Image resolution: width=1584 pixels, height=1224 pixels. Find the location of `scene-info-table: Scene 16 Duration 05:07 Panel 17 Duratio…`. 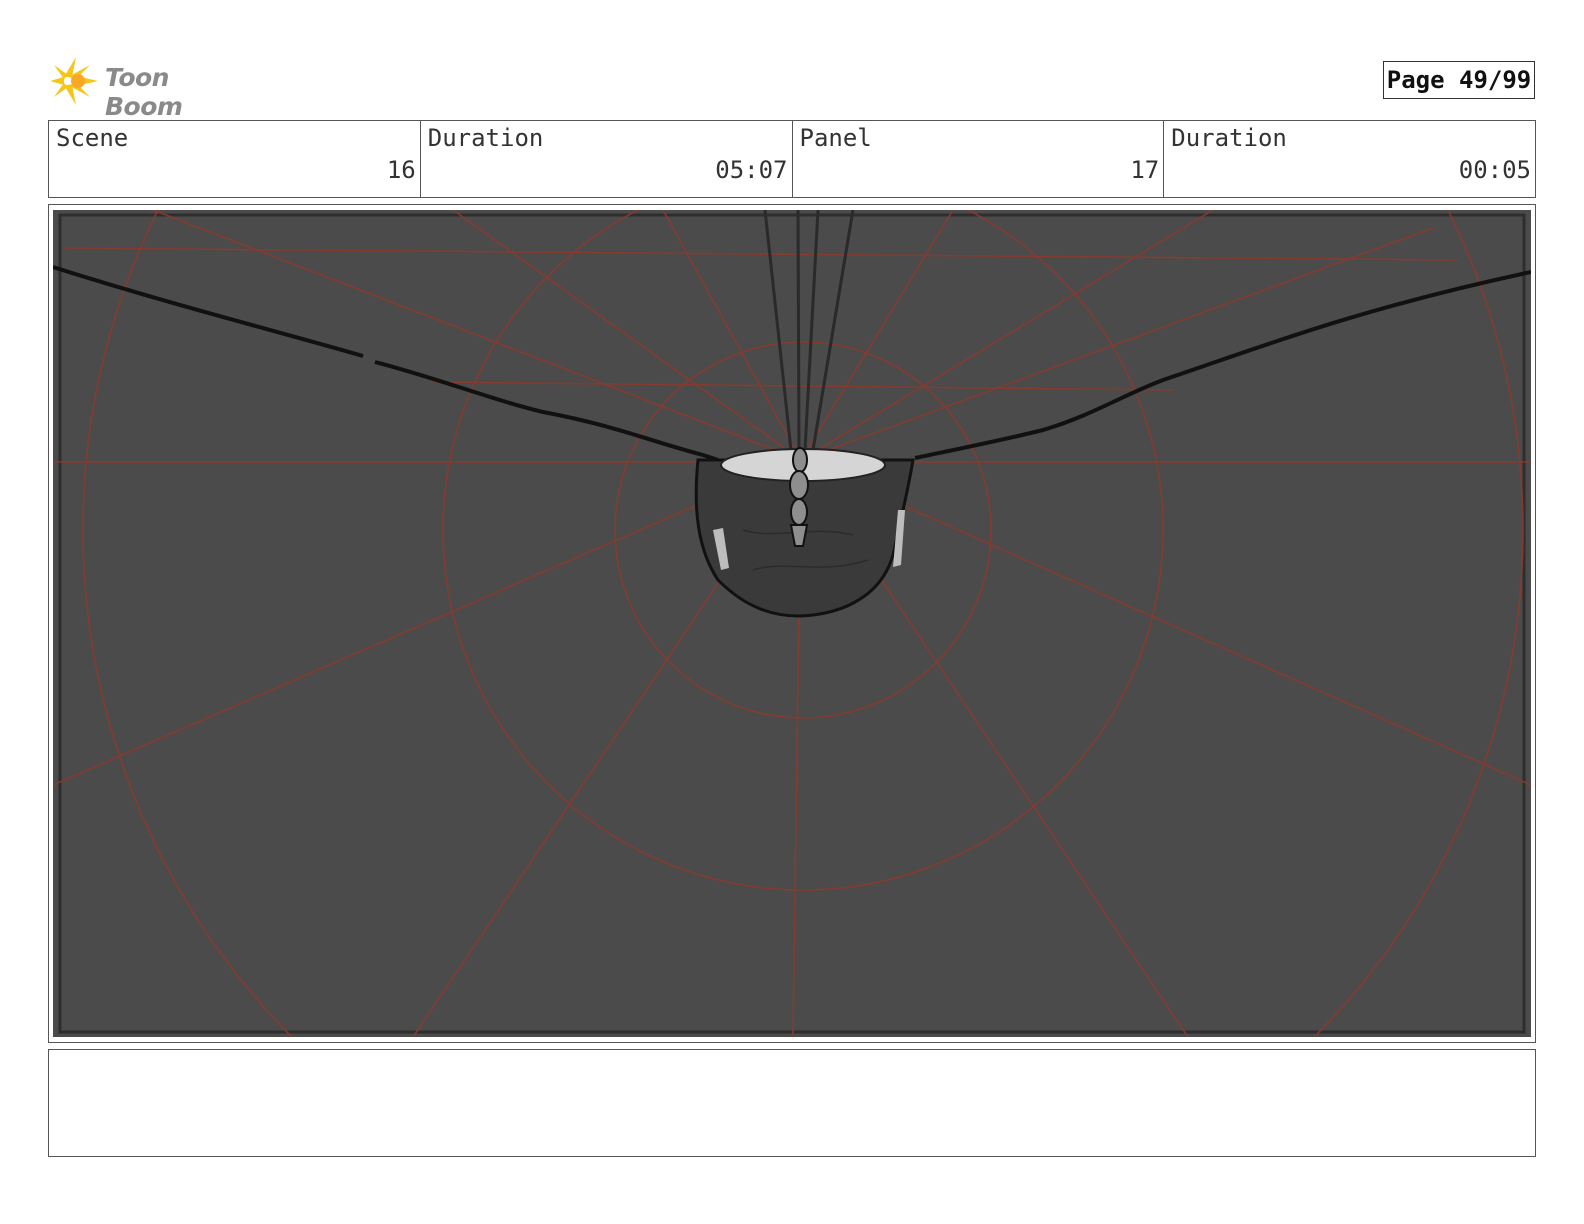

scene-info-table: Scene 16 Duration 05:07 Panel 17 Duratio… is located at coordinates (792, 159).